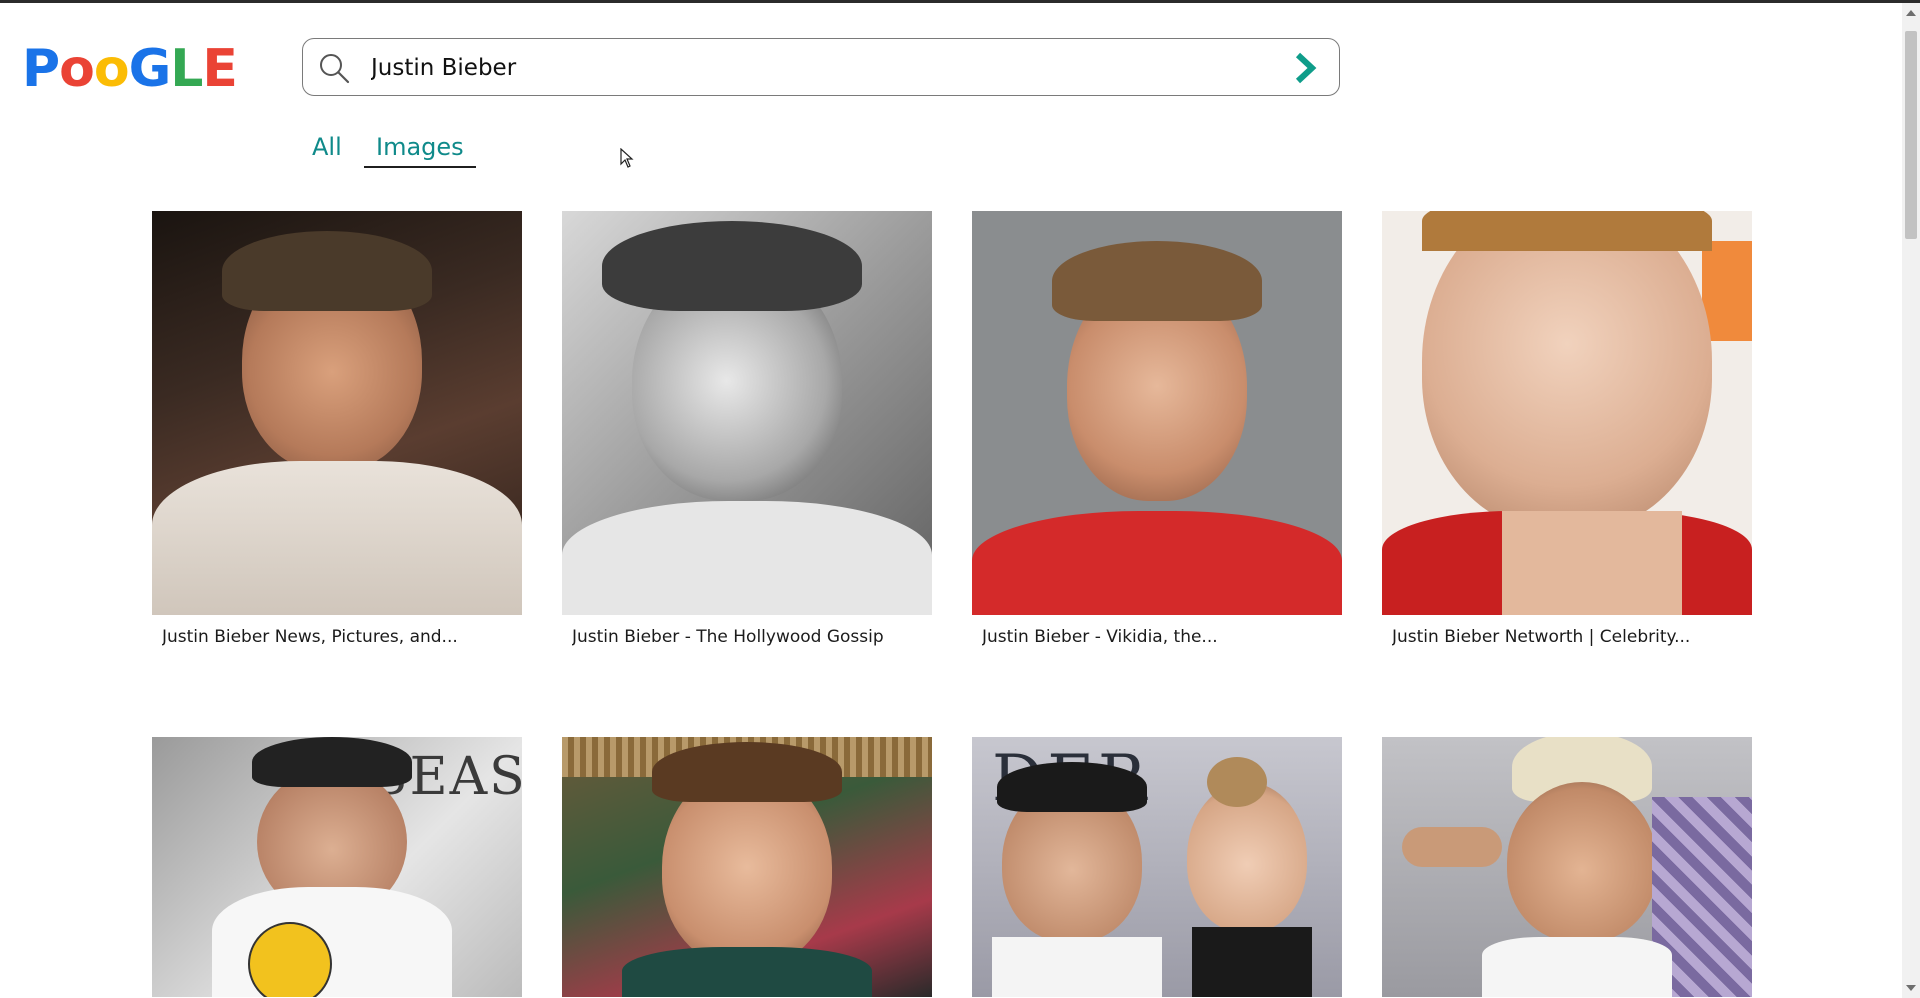  What do you see at coordinates (757, 637) in the screenshot?
I see `result-caption: Justin Bieber - The Hollywood Gossip` at bounding box center [757, 637].